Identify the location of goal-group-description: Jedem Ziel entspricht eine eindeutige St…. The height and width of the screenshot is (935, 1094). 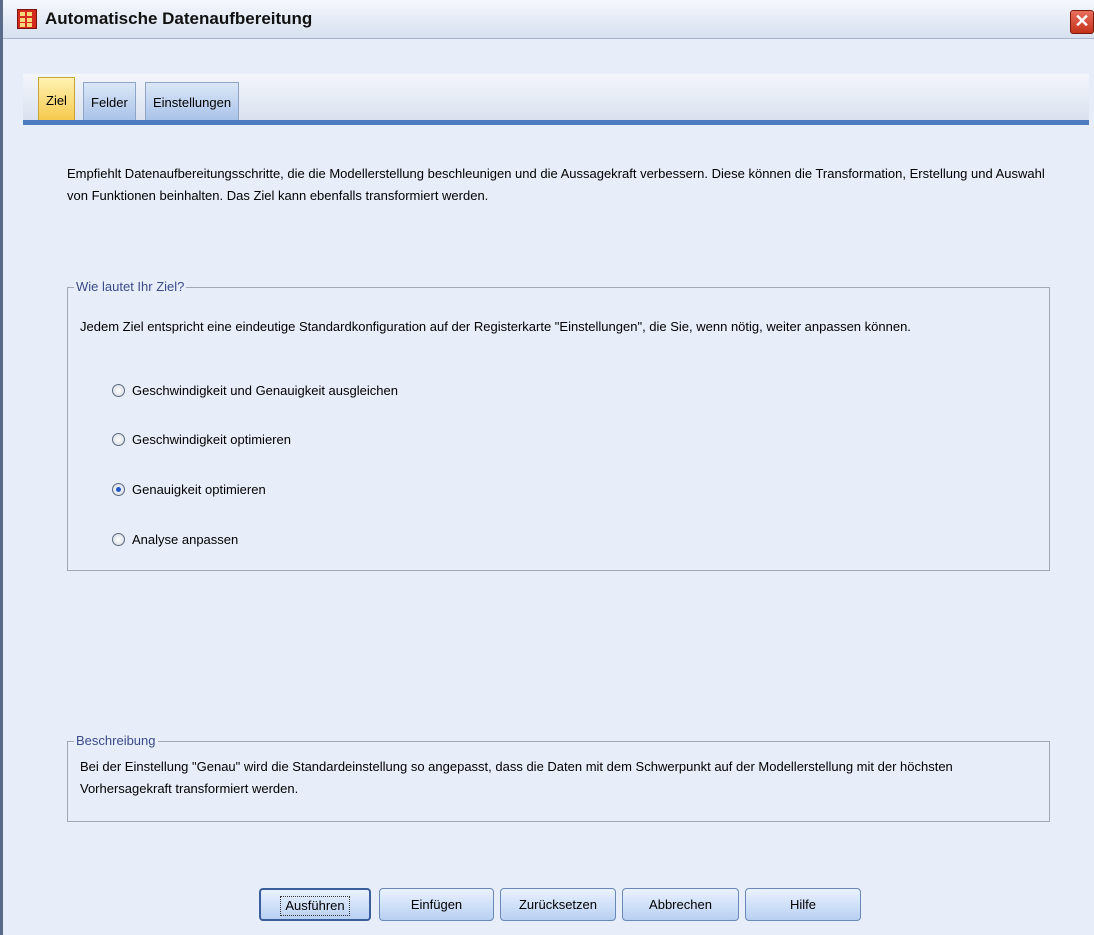
(495, 326).